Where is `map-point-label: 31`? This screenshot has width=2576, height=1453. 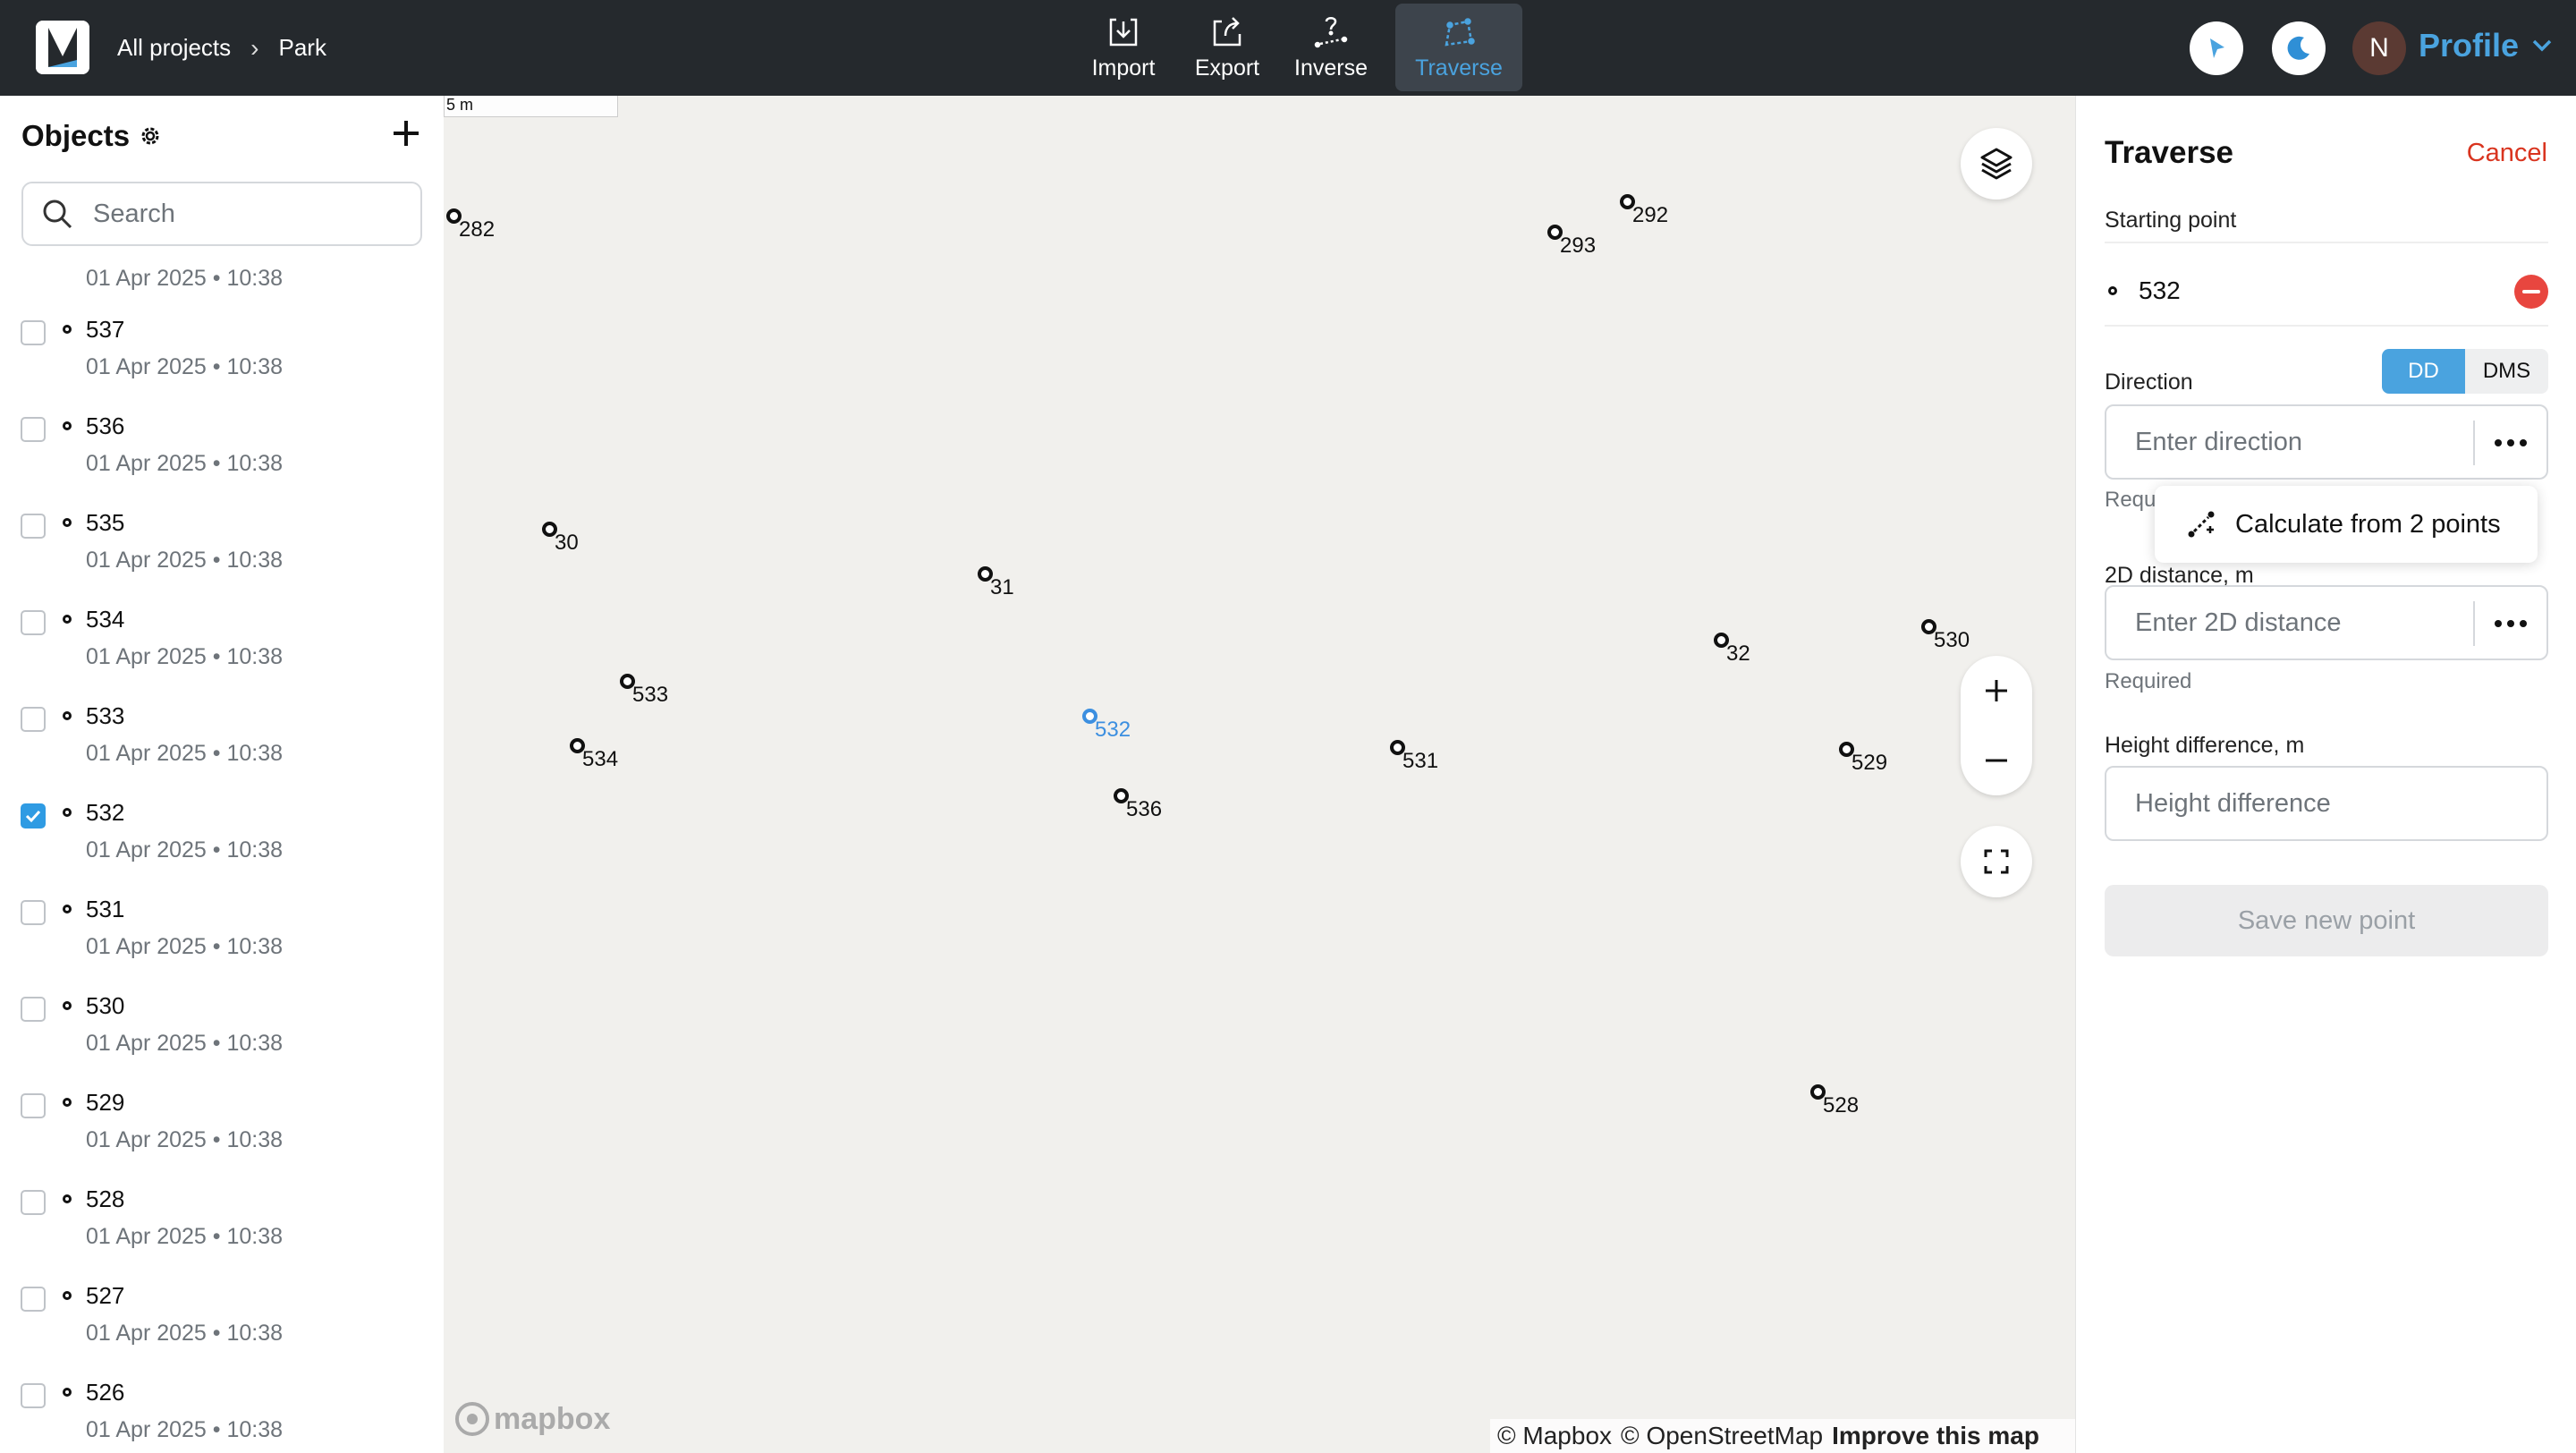 map-point-label: 31 is located at coordinates (1002, 587).